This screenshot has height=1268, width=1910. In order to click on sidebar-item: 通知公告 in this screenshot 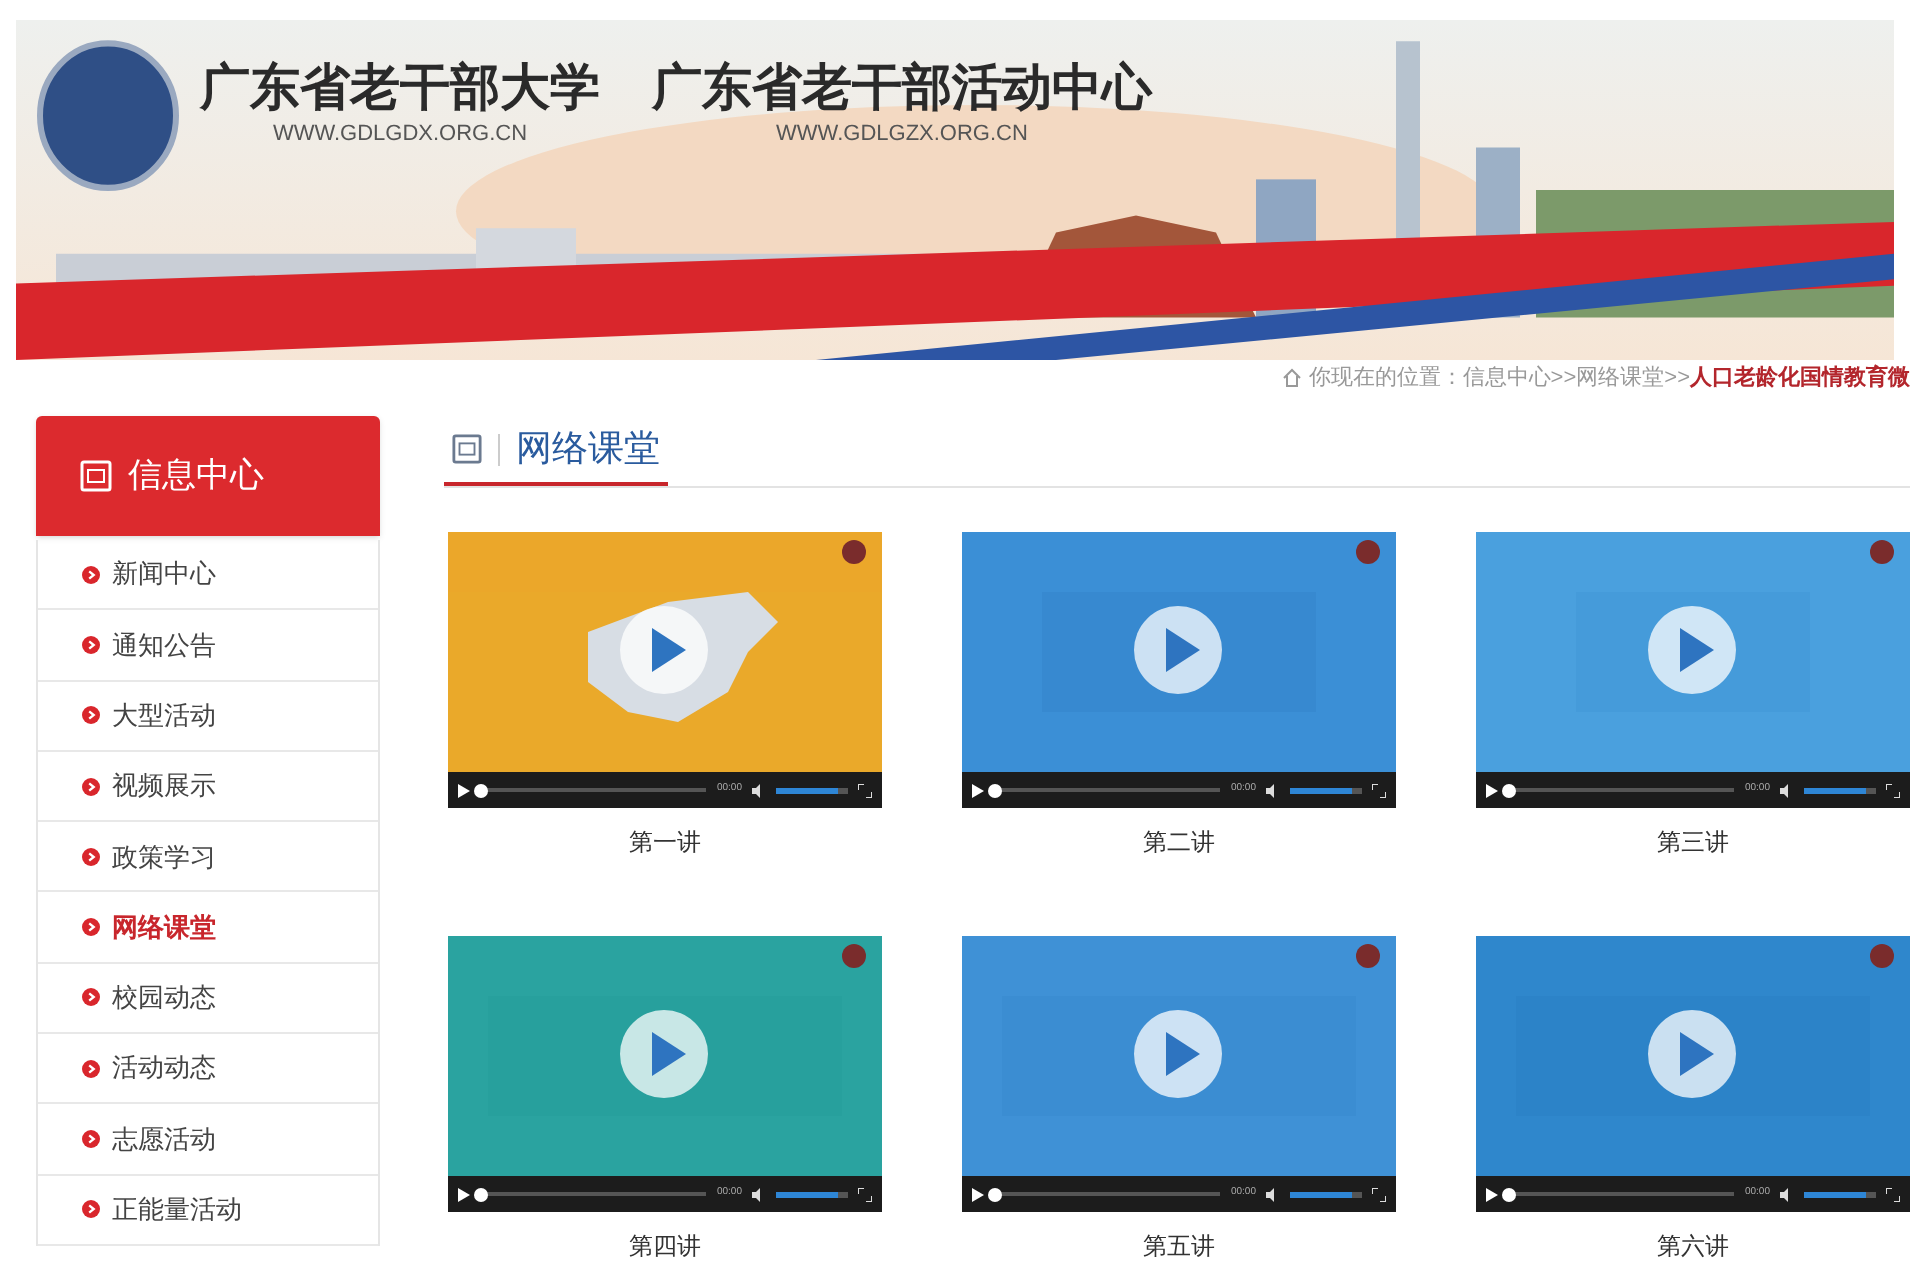, I will do `click(164, 645)`.